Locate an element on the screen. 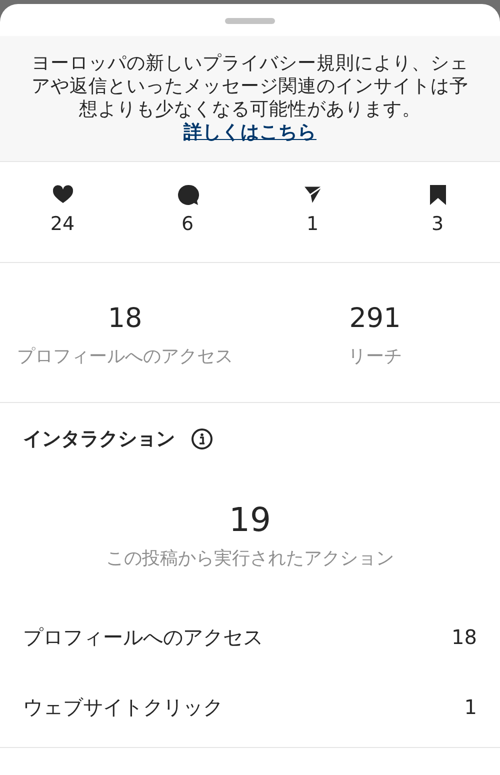  comment-icon is located at coordinates (187, 195).